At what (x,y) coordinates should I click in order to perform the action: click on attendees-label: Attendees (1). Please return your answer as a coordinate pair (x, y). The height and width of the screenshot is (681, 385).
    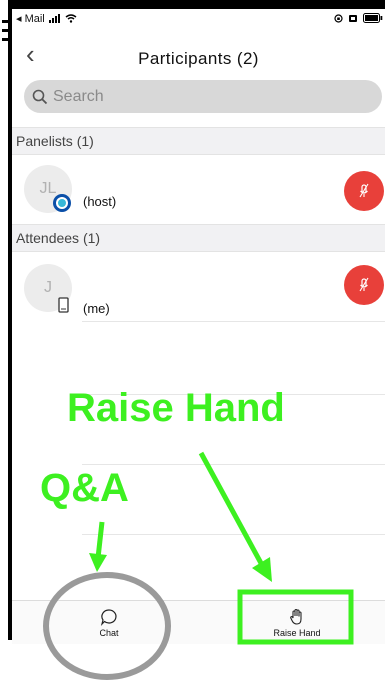
    Looking at the image, I should click on (58, 238).